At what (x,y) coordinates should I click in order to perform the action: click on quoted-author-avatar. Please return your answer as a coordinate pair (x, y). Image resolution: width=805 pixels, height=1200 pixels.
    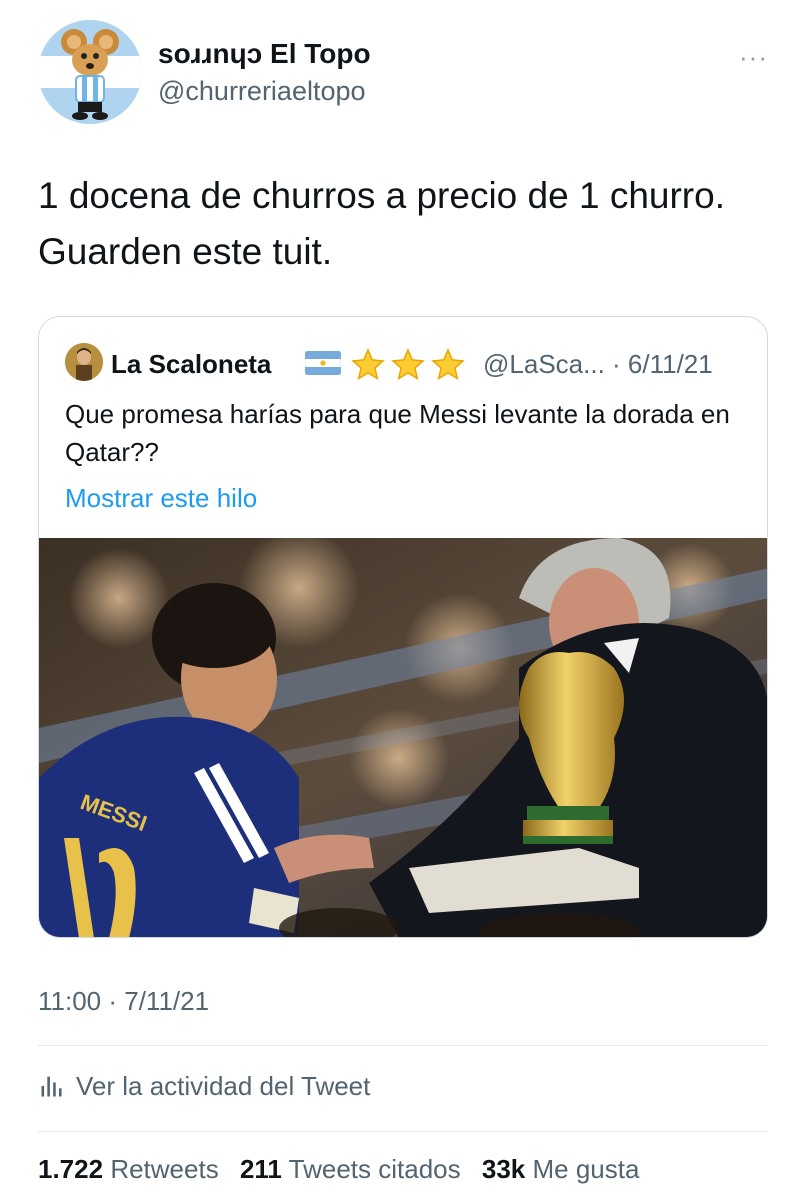
    Looking at the image, I should click on (84, 362).